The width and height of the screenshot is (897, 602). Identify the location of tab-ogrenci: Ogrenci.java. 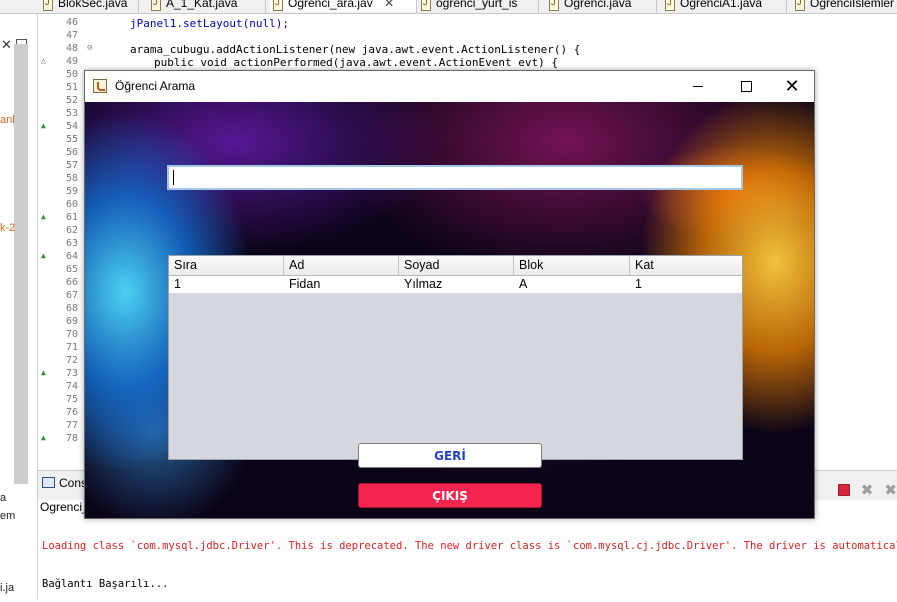
(601, 6).